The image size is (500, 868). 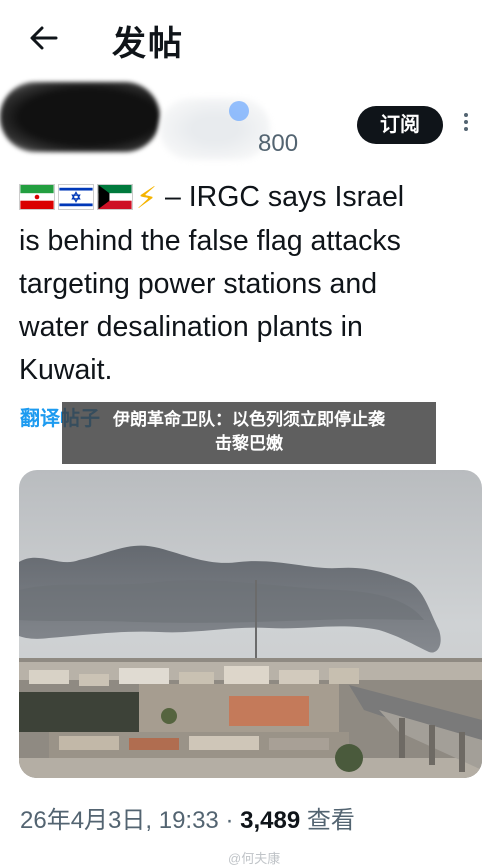 I want to click on lightning-emoji-icon: ⚡, so click(x=147, y=198).